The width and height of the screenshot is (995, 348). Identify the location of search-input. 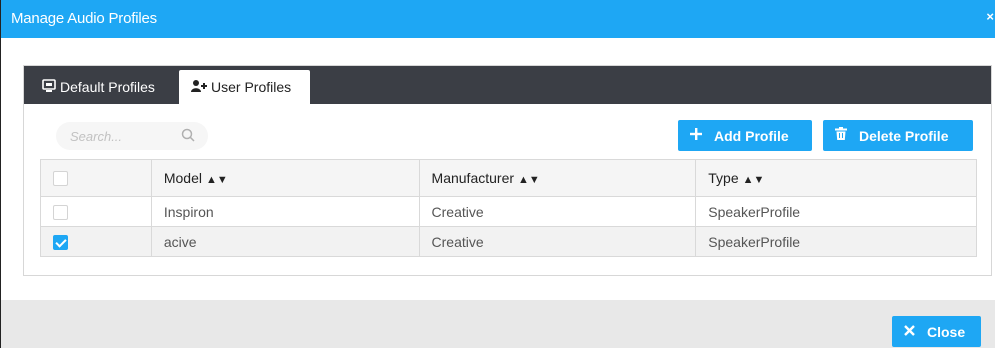
(127, 136).